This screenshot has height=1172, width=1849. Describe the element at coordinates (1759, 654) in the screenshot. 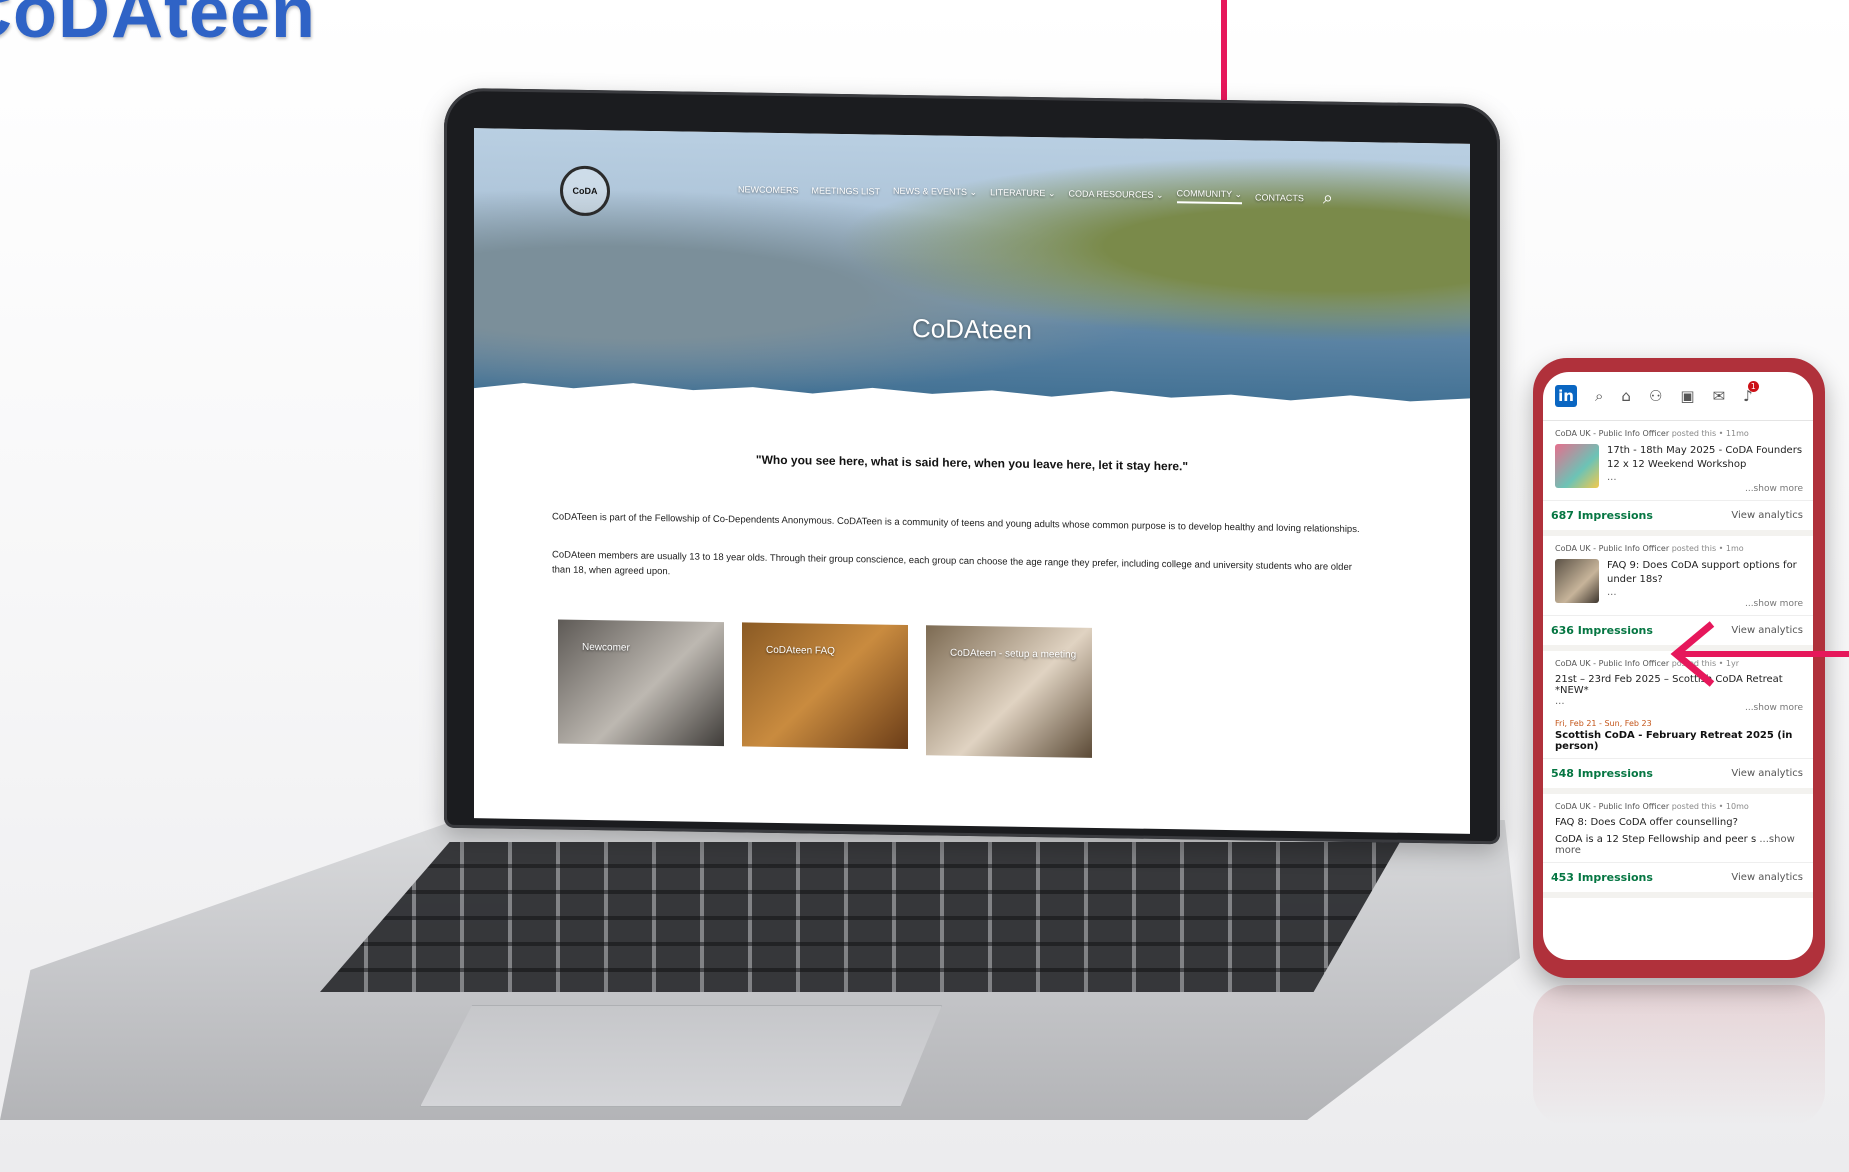

I see `arrow-left-icon` at that location.